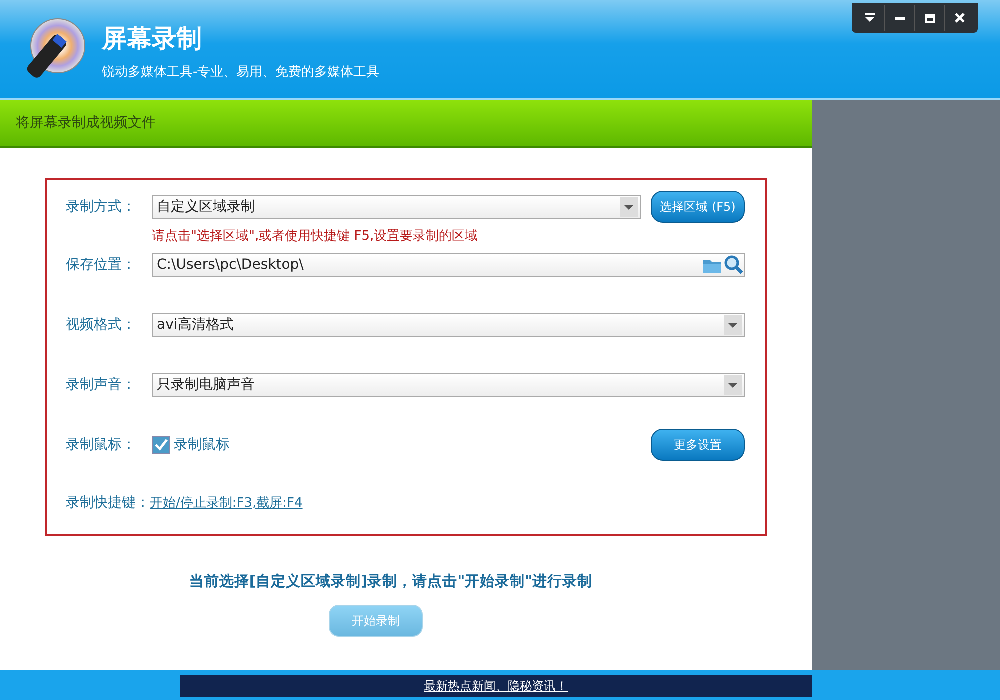  I want to click on field-label: 录制声音：, so click(101, 385).